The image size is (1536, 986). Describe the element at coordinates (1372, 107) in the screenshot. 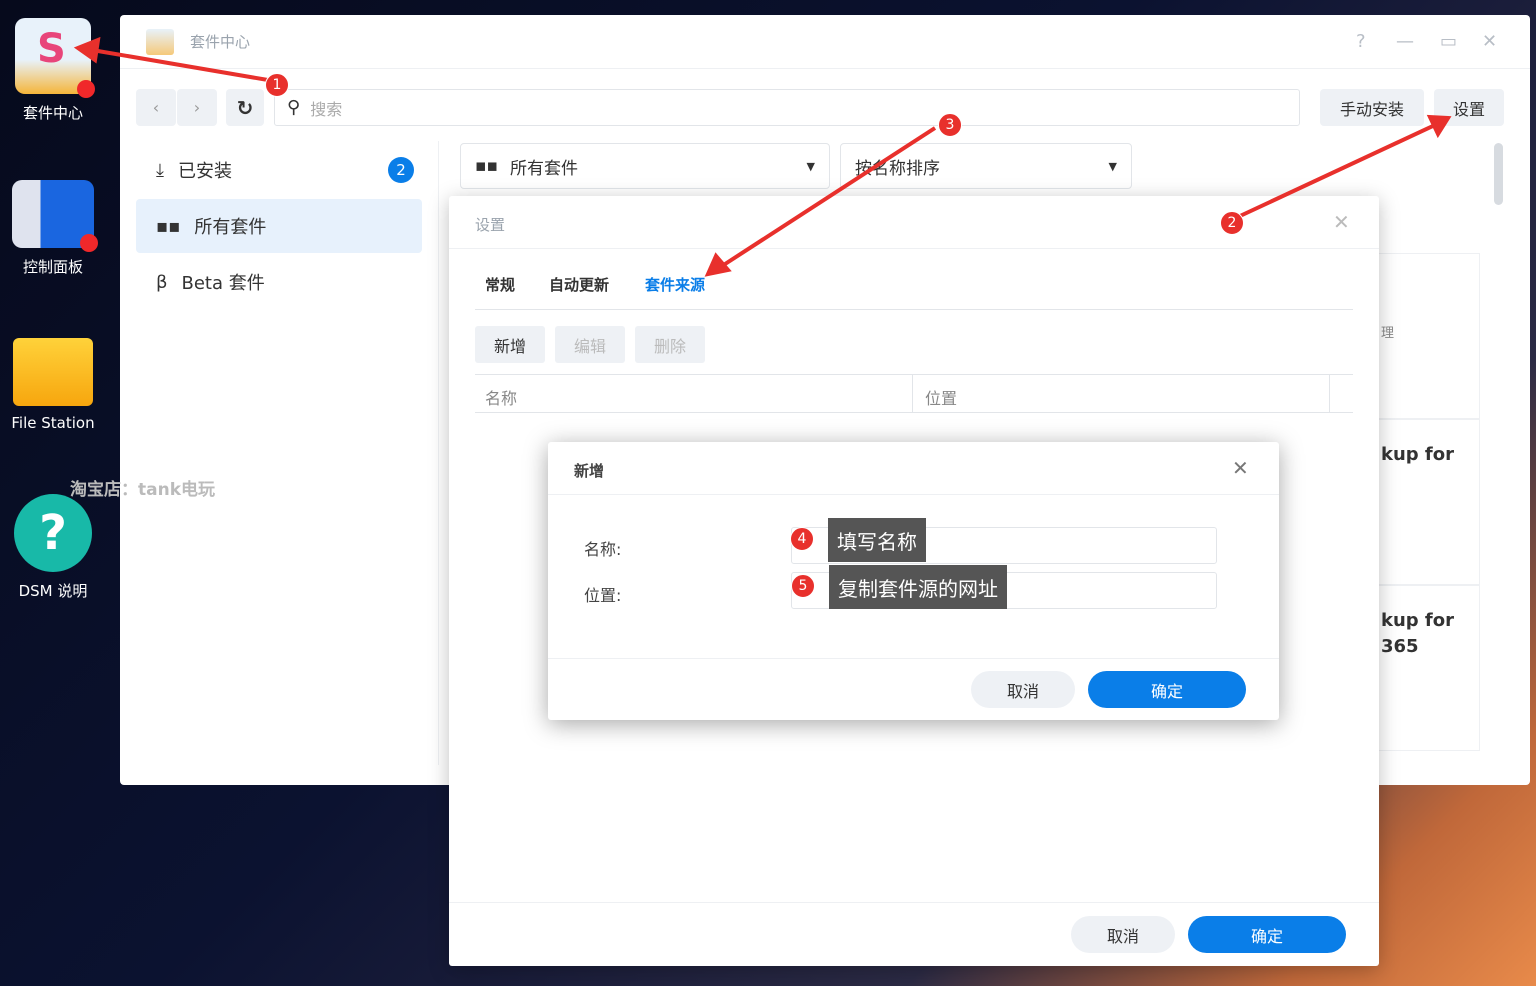

I see `manual-install-button: 手动安装` at that location.